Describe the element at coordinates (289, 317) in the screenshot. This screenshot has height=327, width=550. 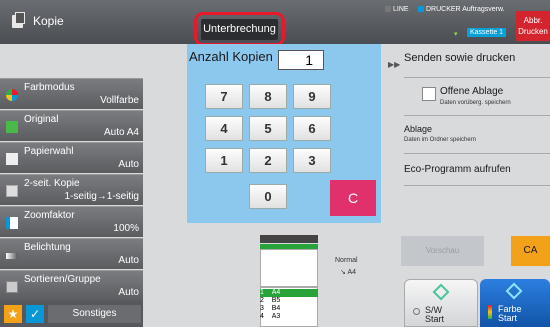
I see `tray-row: 4 A3` at that location.